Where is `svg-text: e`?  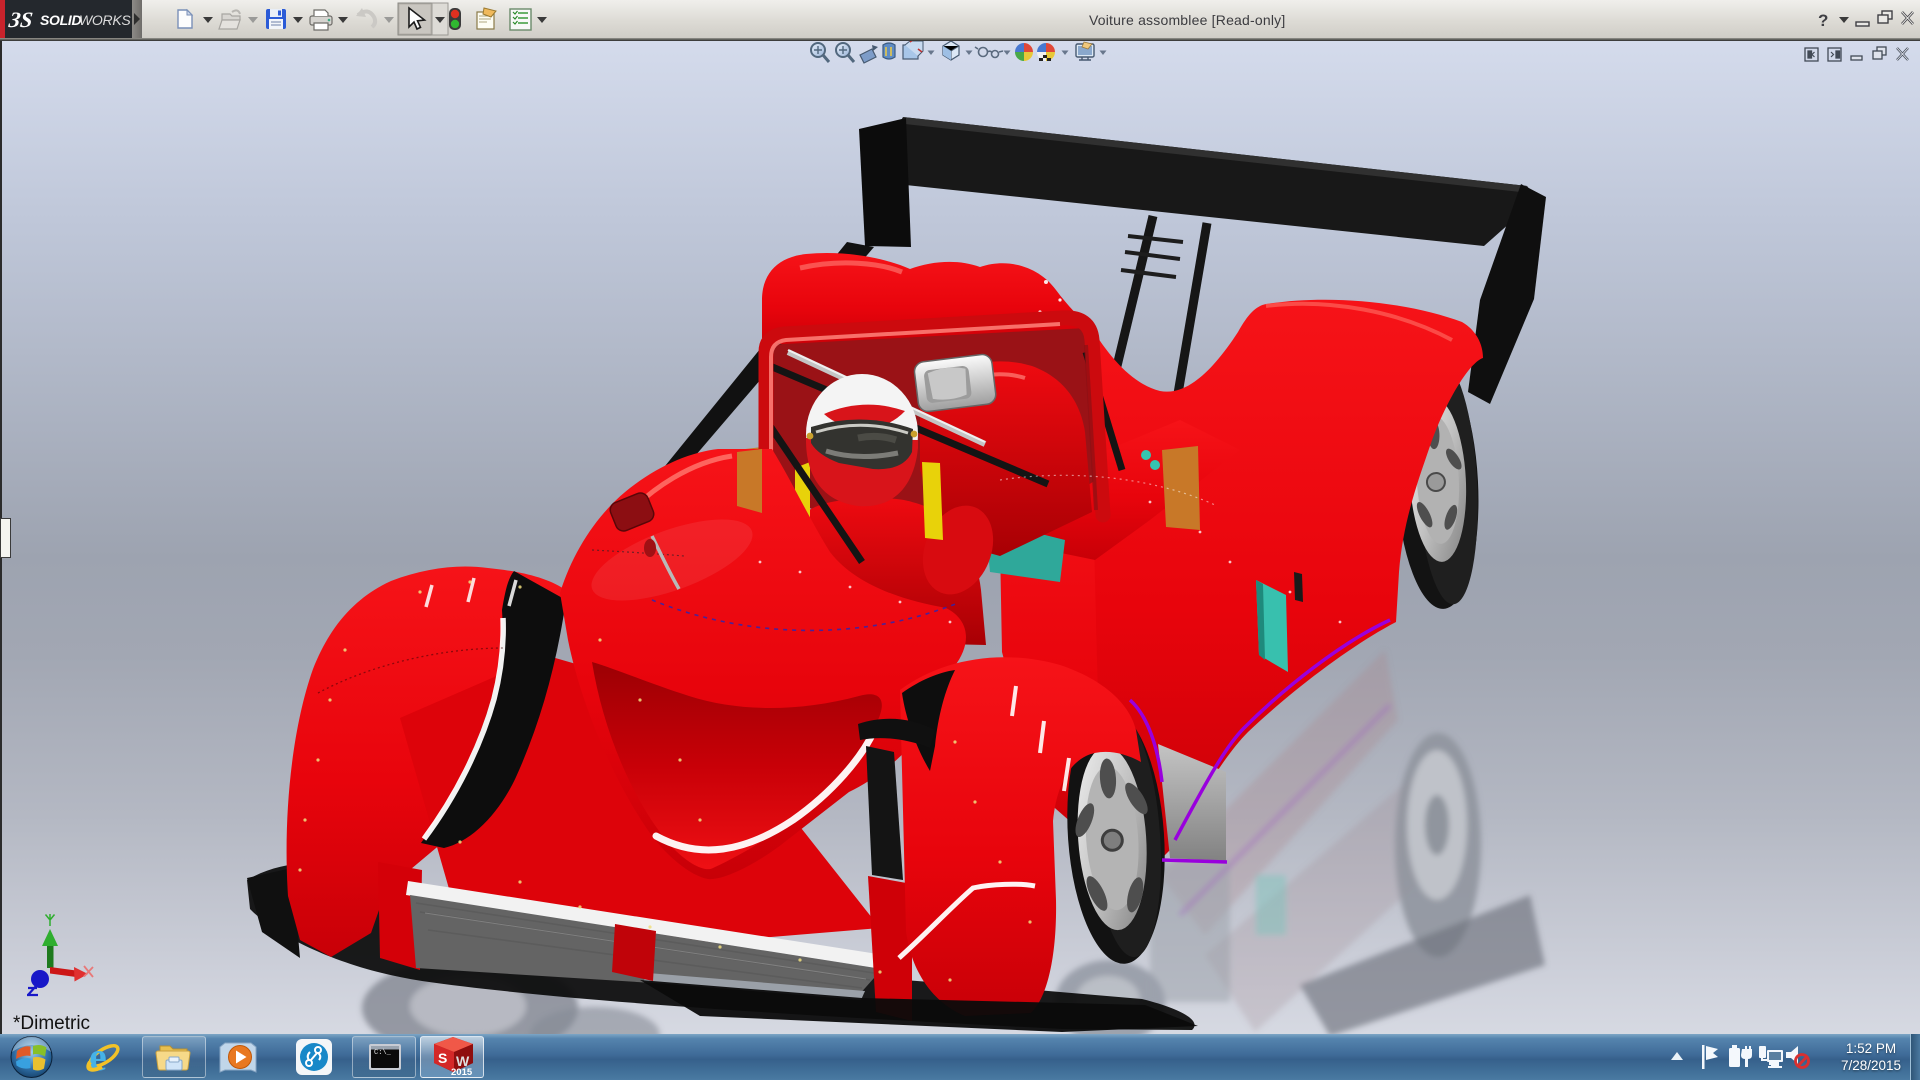
svg-text: e is located at coordinates (98, 1056).